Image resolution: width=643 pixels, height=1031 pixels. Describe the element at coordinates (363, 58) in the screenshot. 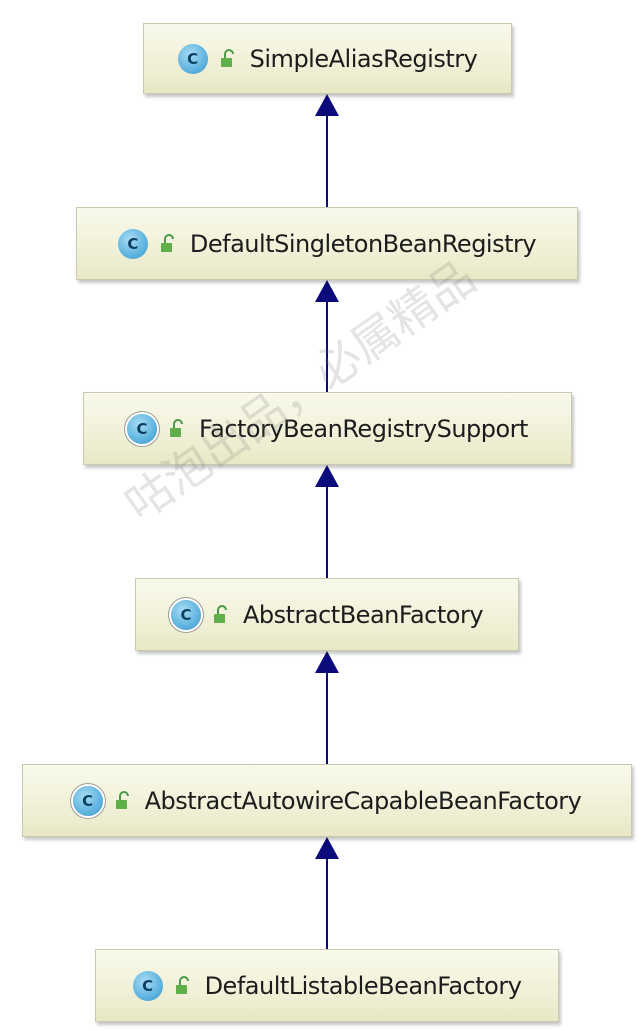

I see `class-name: SimpleAliasRegistry` at that location.